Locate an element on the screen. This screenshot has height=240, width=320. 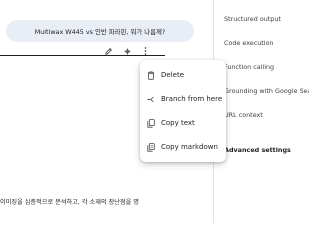
menu-item-delete: Delete is located at coordinates (183, 75).